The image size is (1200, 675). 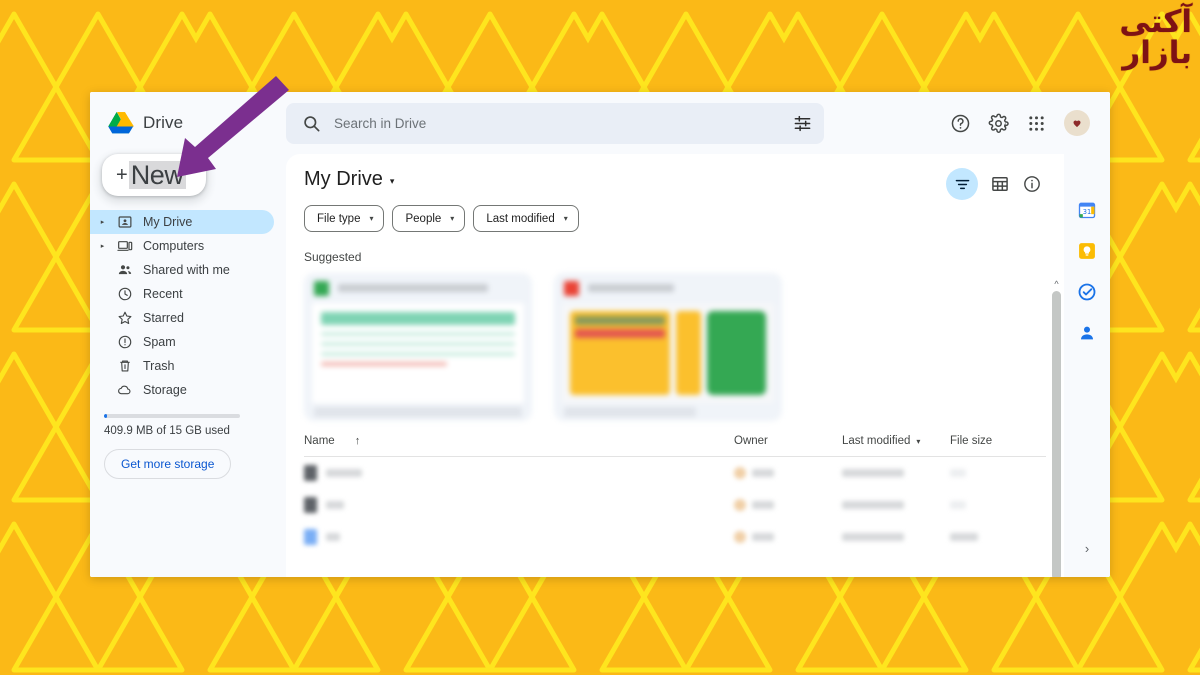 I want to click on column-last-modified: Last modified ▾, so click(x=896, y=441).